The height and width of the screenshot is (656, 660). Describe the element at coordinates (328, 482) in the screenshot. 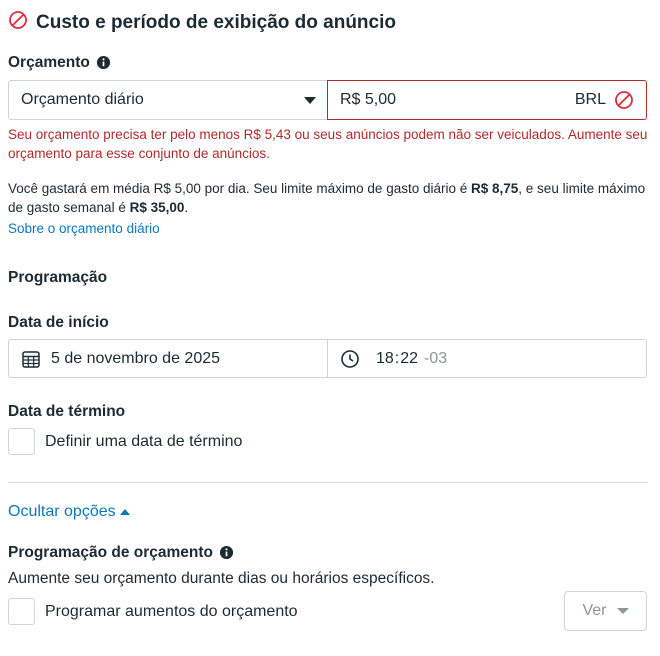

I see `divider` at that location.